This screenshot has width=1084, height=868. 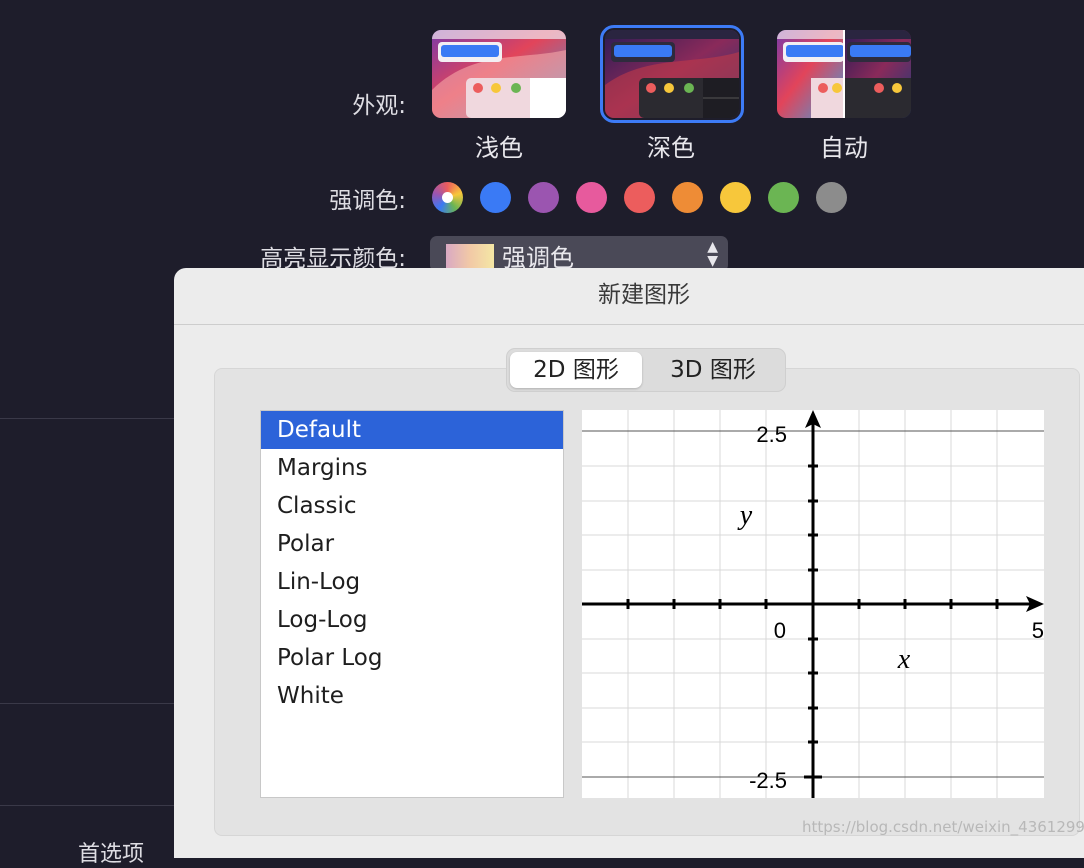 What do you see at coordinates (412, 658) in the screenshot?
I see `template-list-item: Polar Log` at bounding box center [412, 658].